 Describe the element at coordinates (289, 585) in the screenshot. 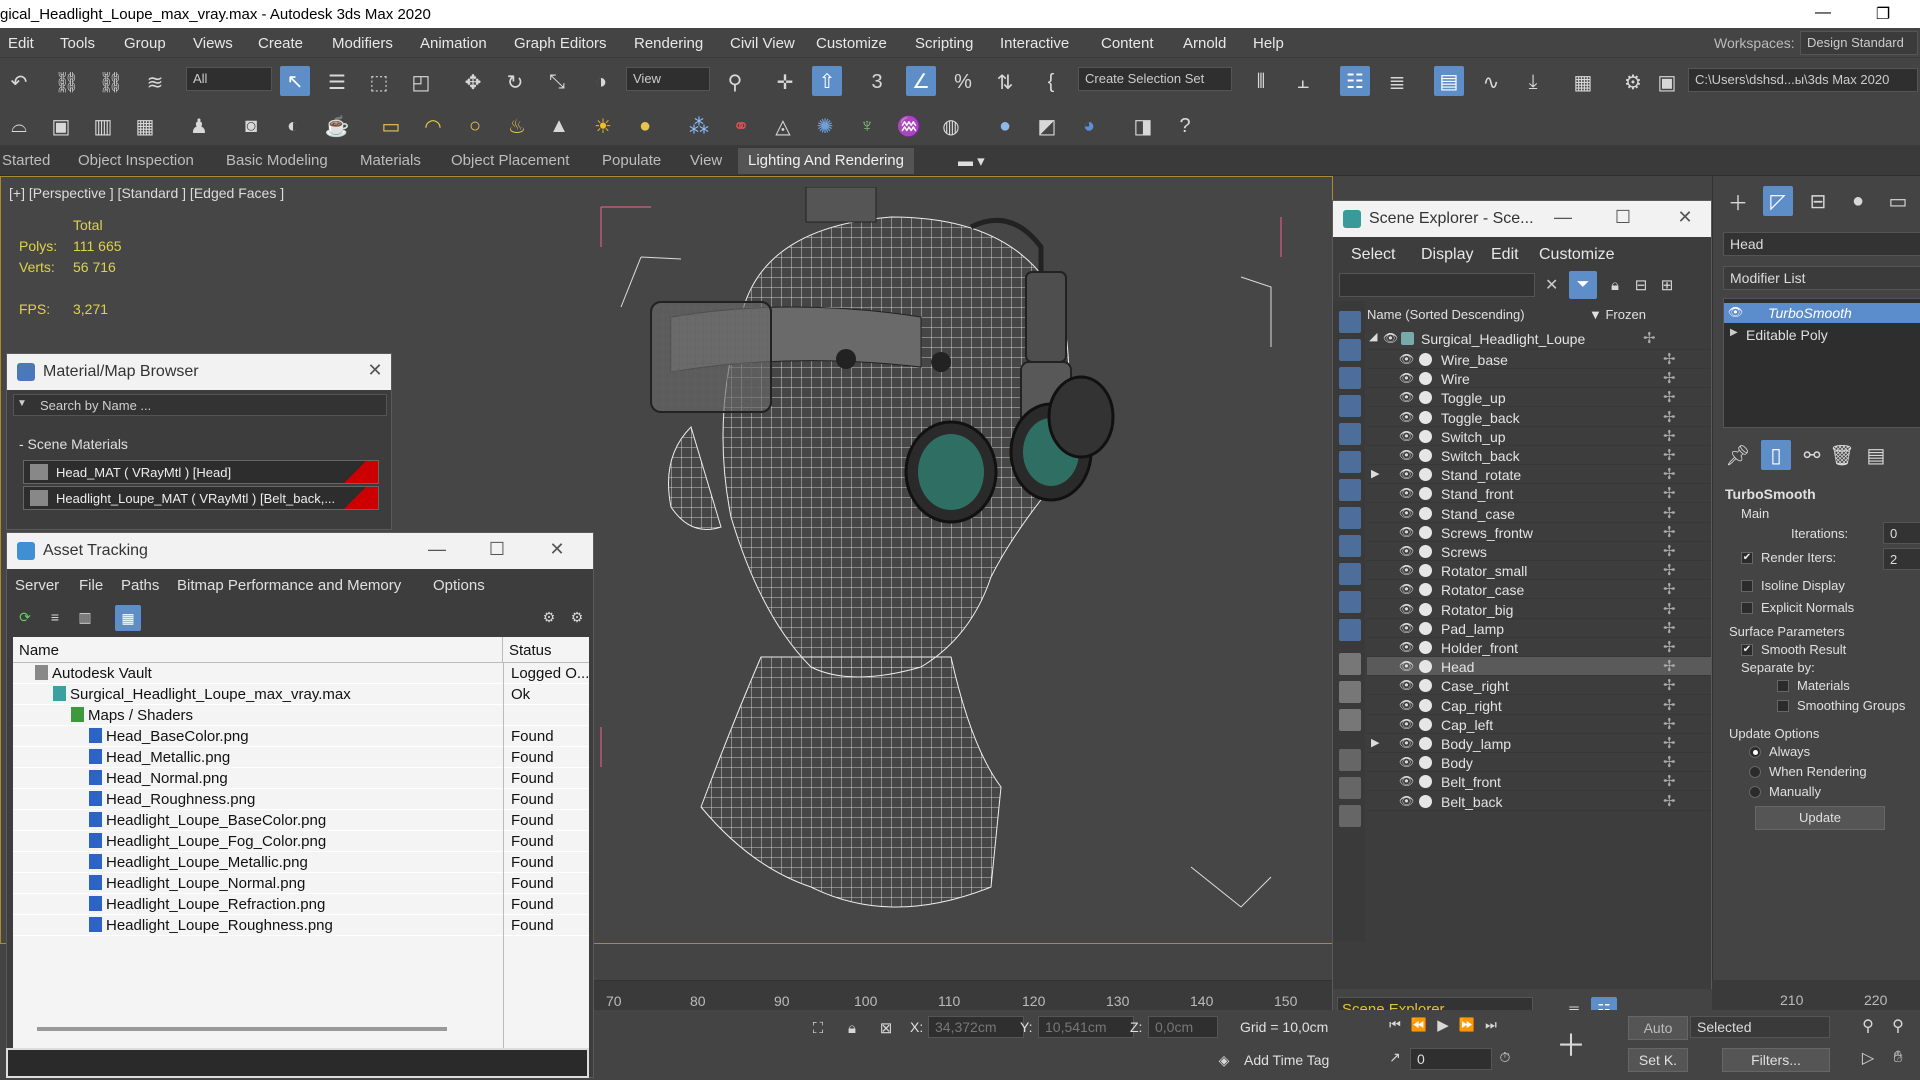

I see `asset-menu-bitmap-performance: Bitmap Performance and Memory` at that location.